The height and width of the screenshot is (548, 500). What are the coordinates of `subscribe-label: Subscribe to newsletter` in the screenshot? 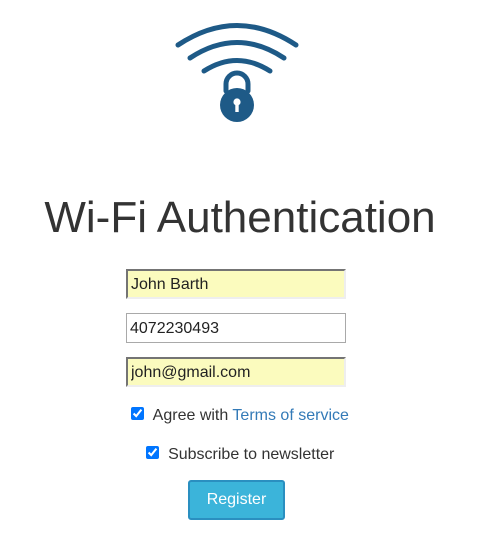 It's located at (251, 454).